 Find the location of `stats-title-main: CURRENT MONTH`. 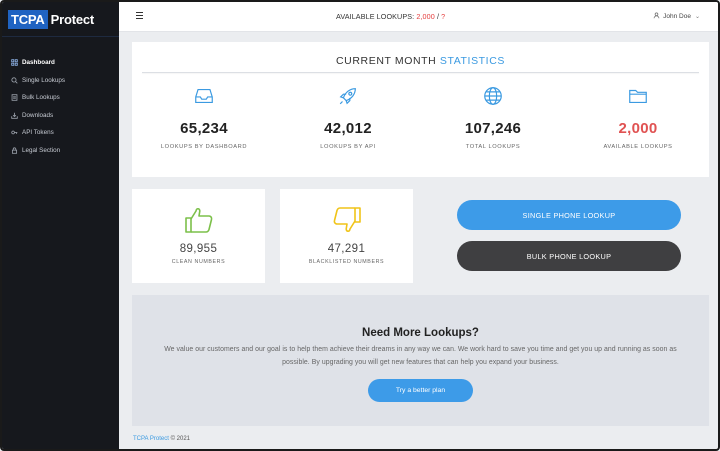

stats-title-main: CURRENT MONTH is located at coordinates (386, 61).